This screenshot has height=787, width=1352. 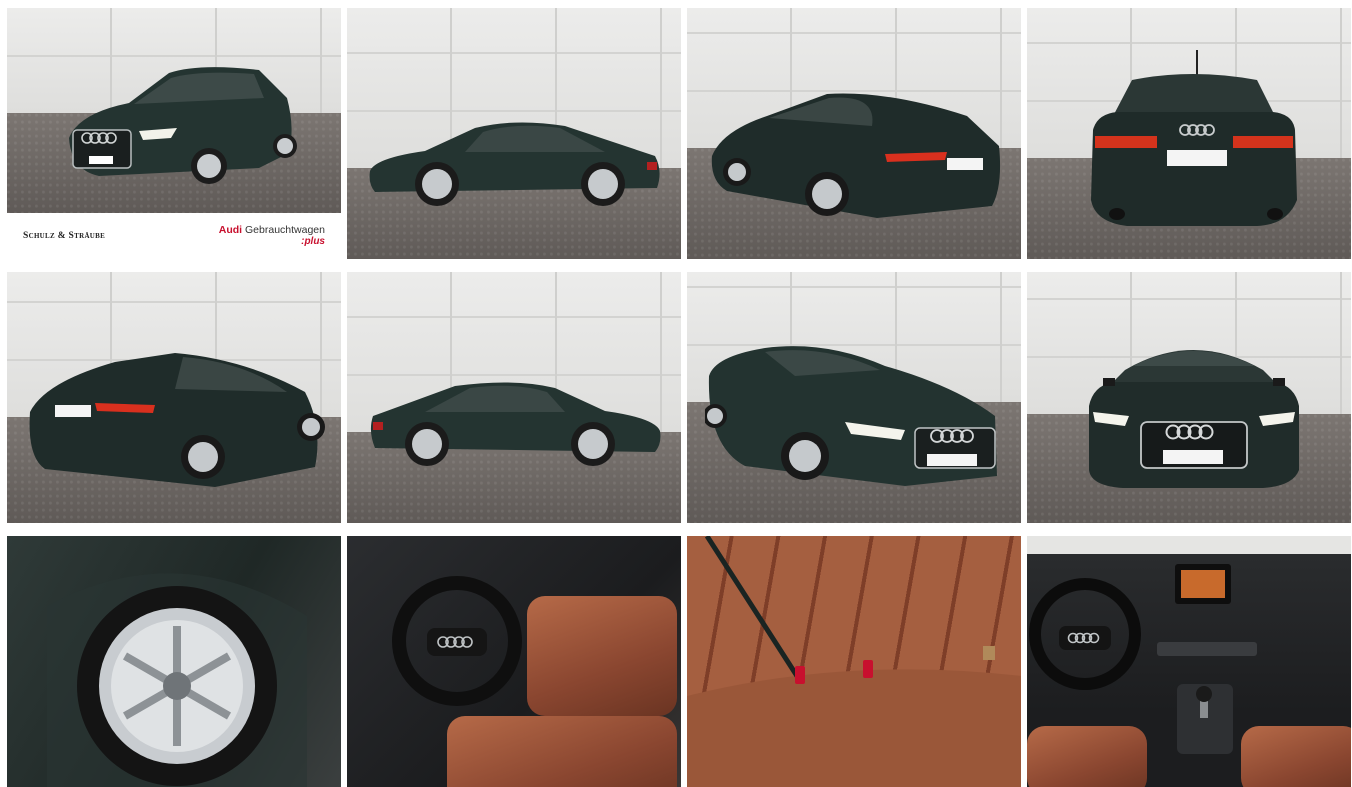 I want to click on photo-wheel-detail, so click(x=174, y=661).